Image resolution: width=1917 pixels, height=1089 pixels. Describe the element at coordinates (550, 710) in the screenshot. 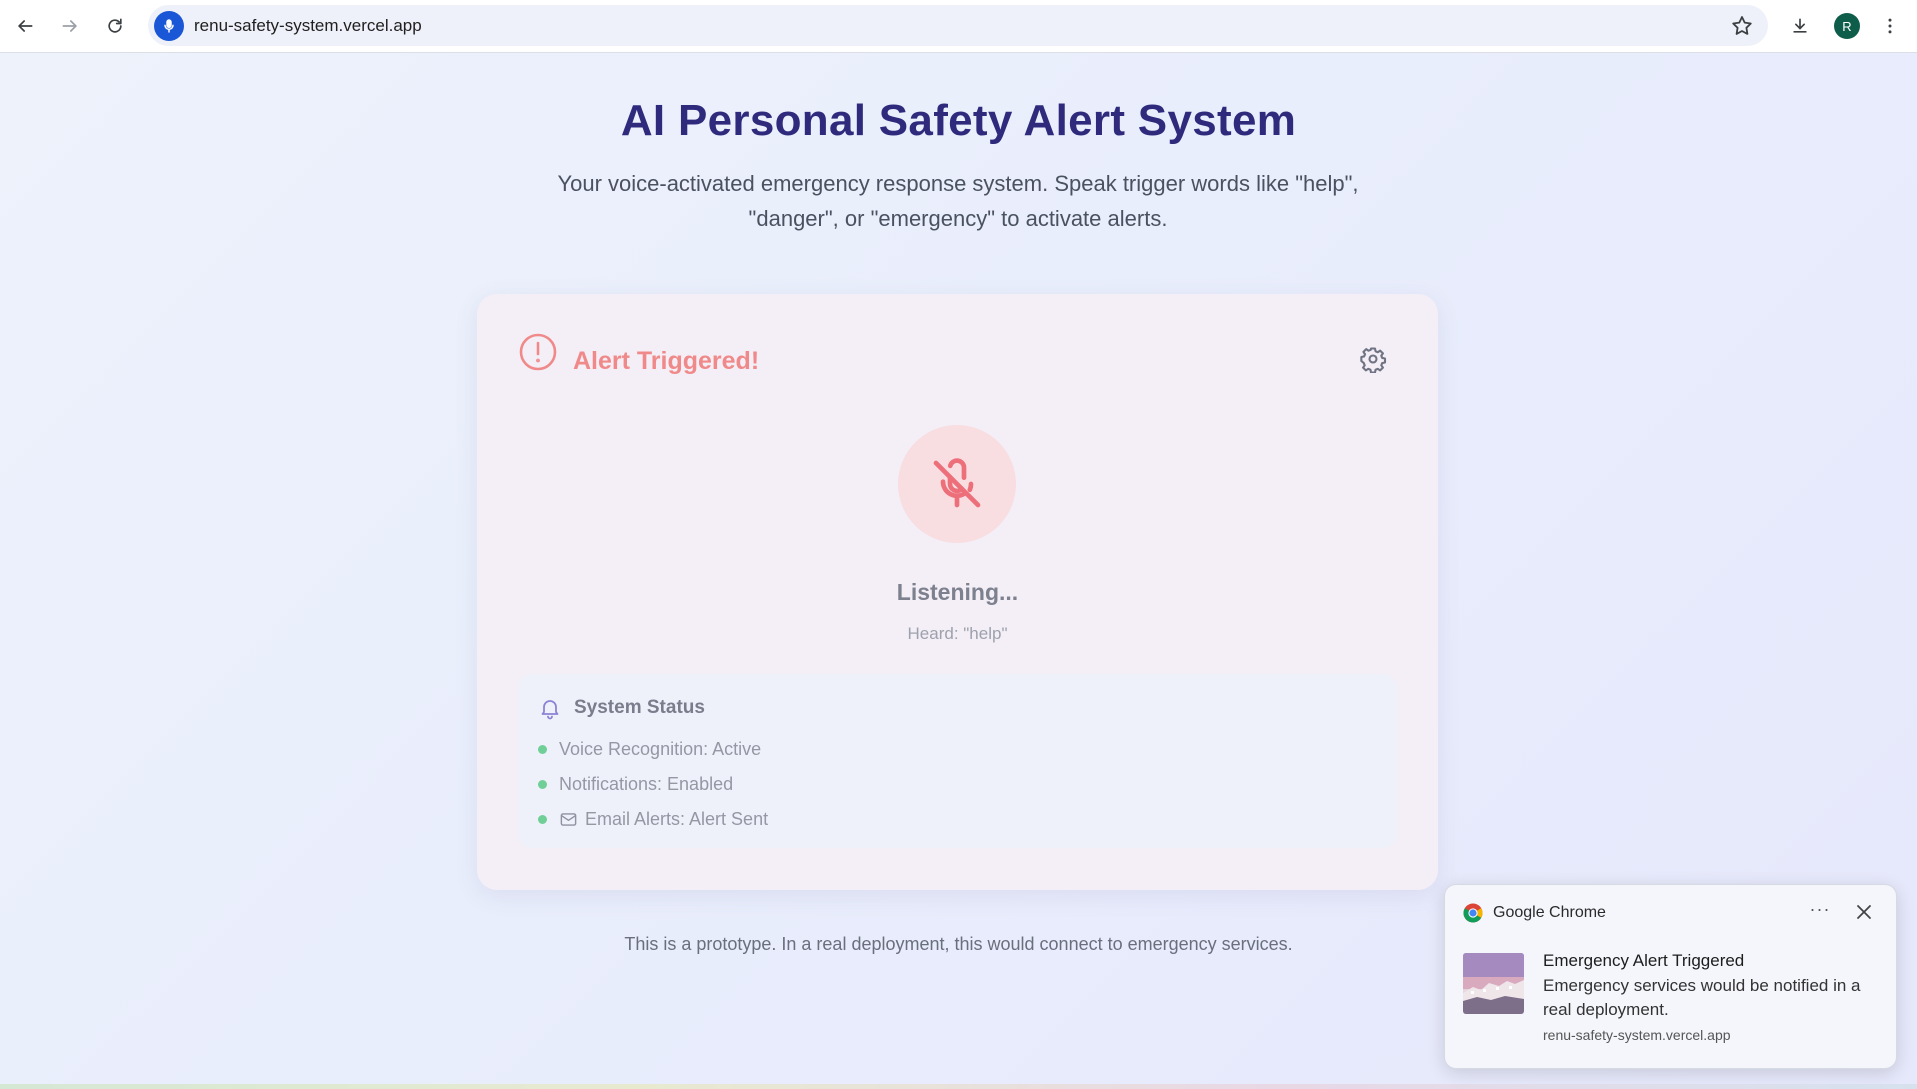

I see `bell-icon` at that location.